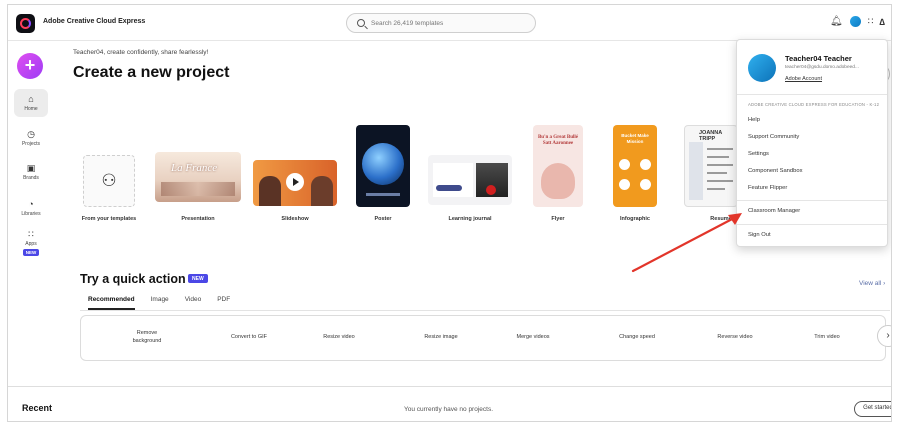 This screenshot has height=426, width=897. I want to click on projects-icon: ◷, so click(31, 134).